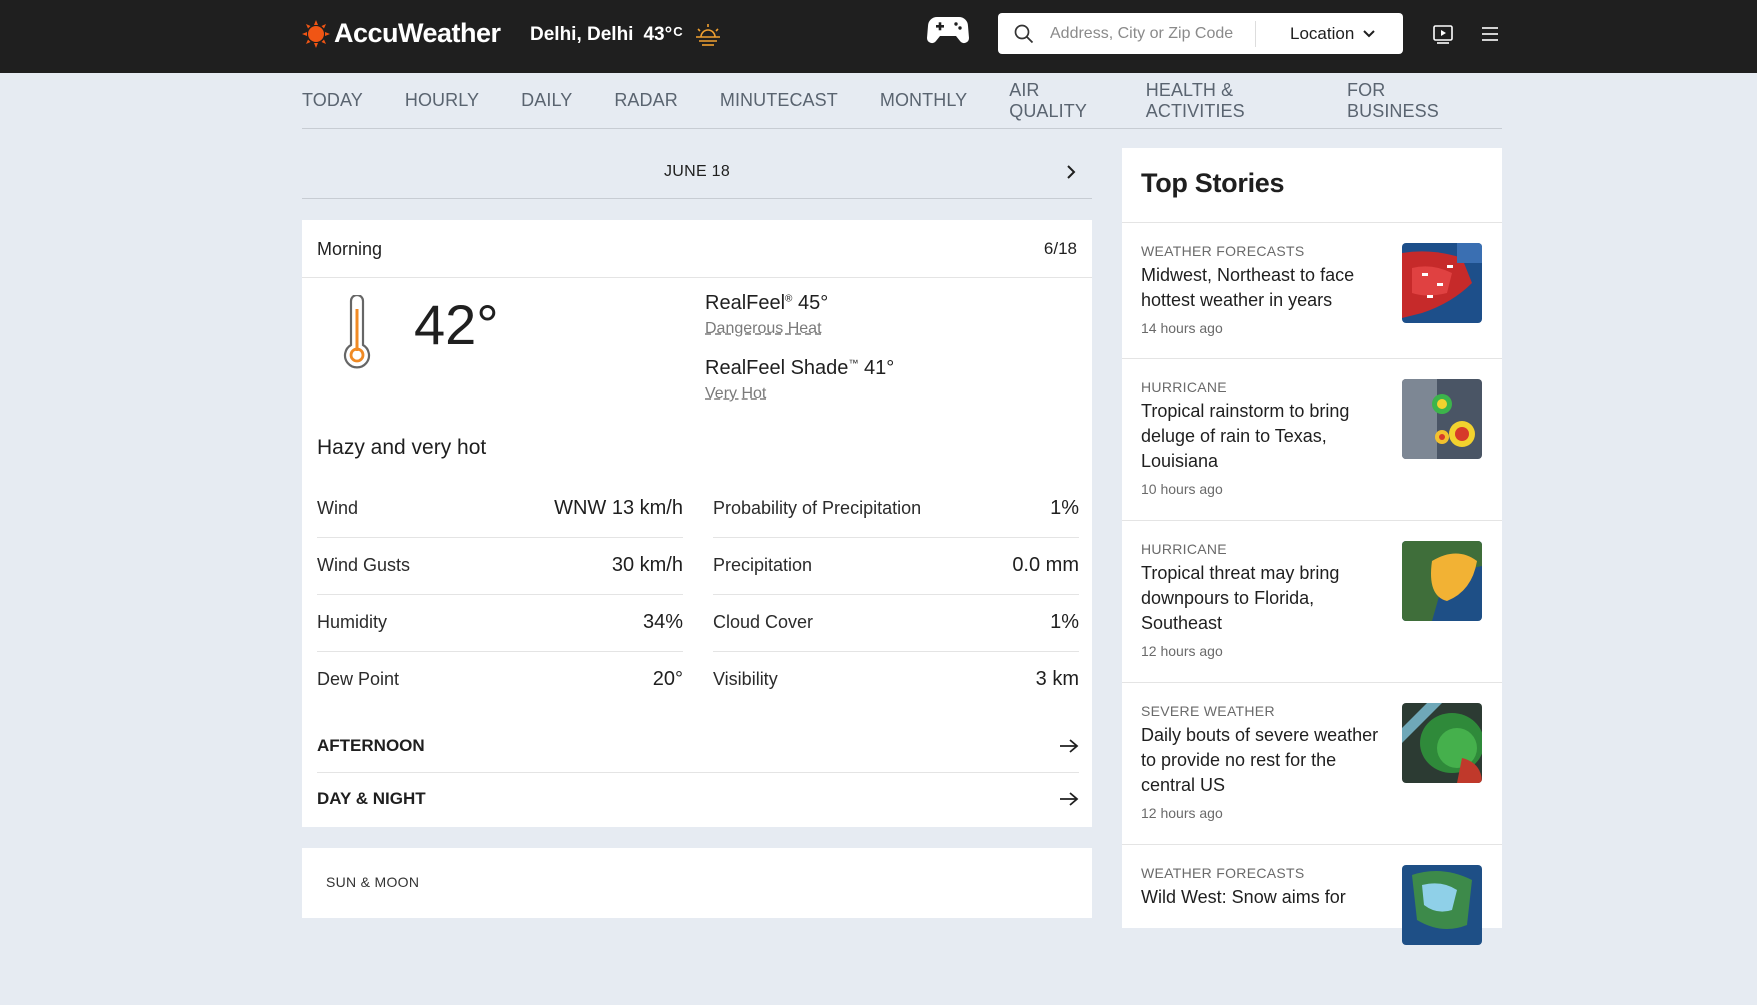 This screenshot has width=1757, height=1005. Describe the element at coordinates (896, 509) in the screenshot. I see `detail-row-precip-probability: Probability of Precipitation 1%` at that location.